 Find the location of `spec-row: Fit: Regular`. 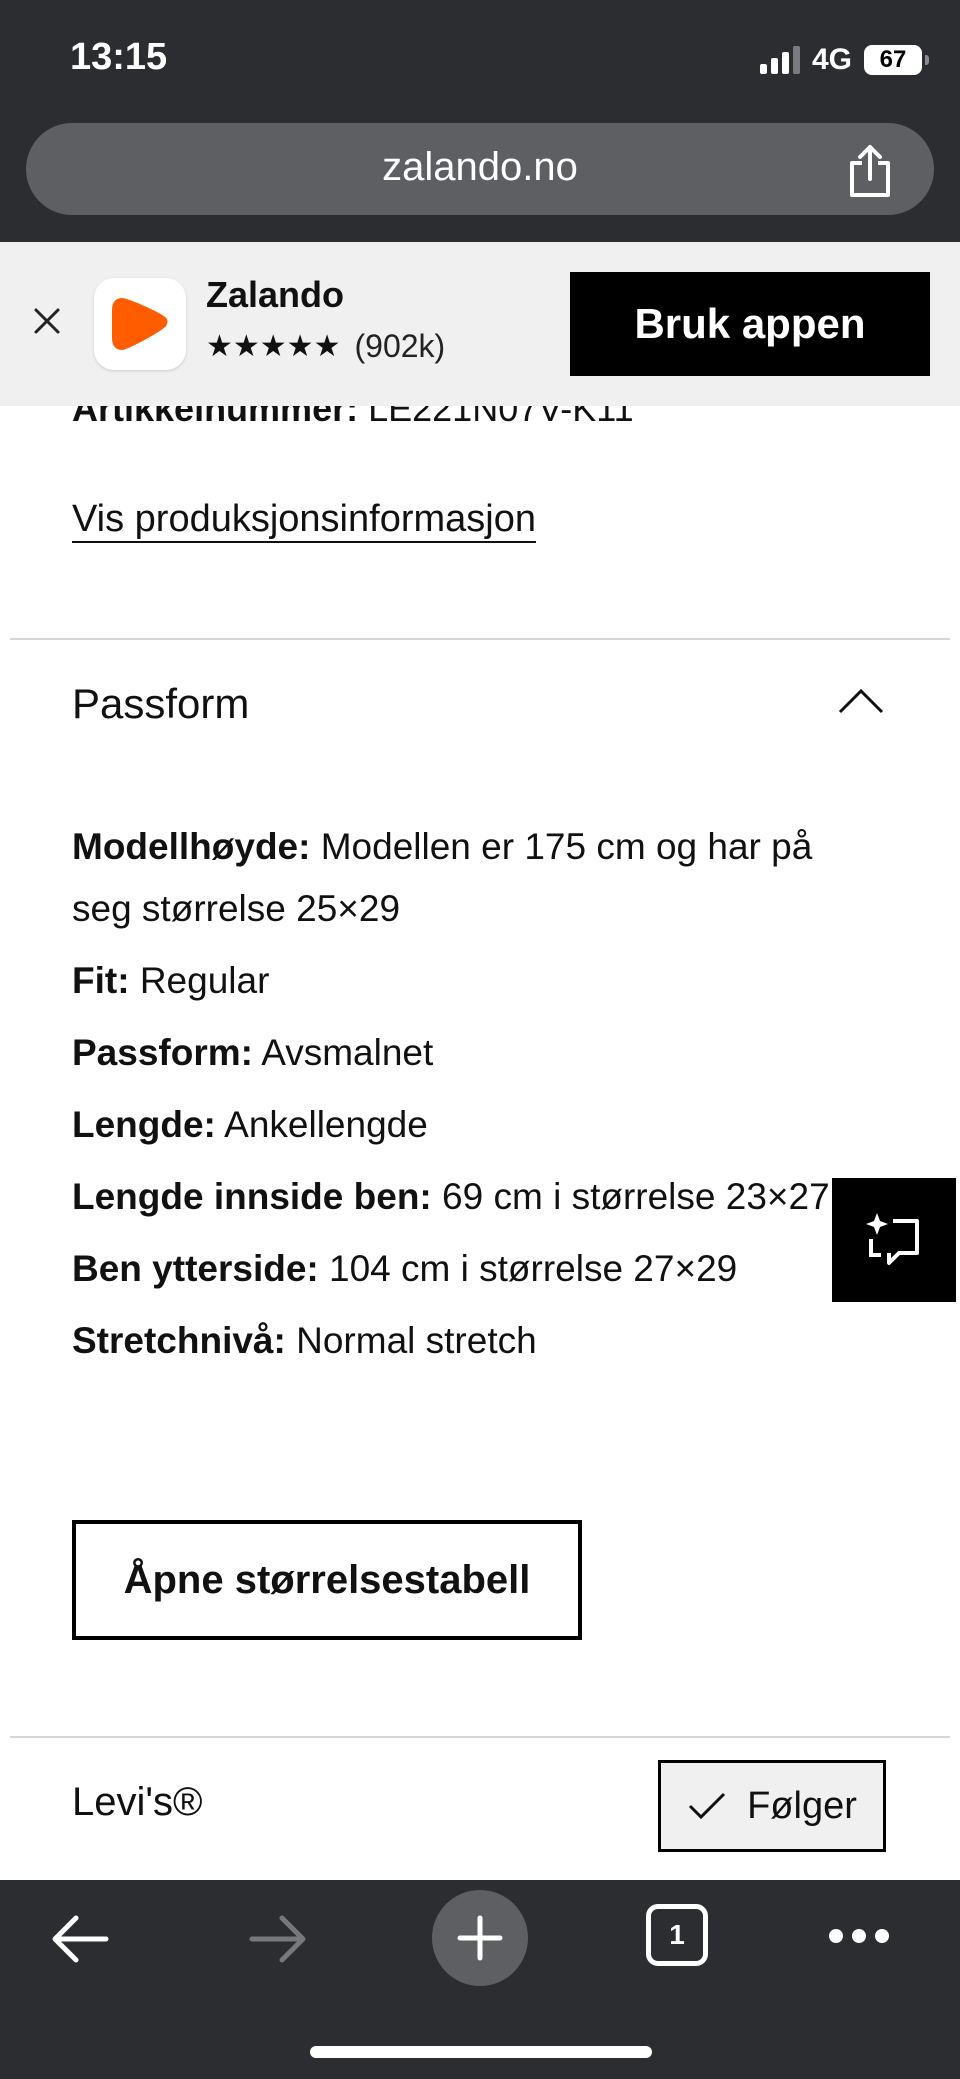

spec-row: Fit: Regular is located at coordinates (477, 981).